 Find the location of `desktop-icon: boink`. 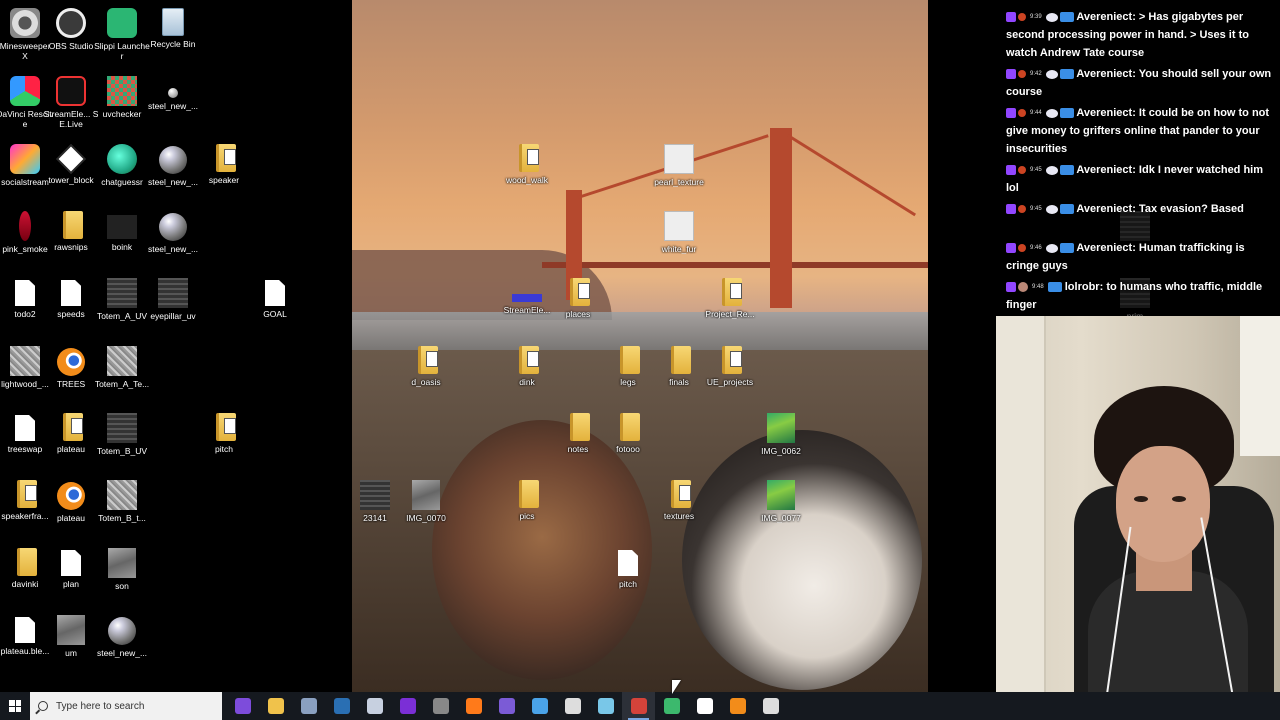

desktop-icon: boink is located at coordinates (122, 240).